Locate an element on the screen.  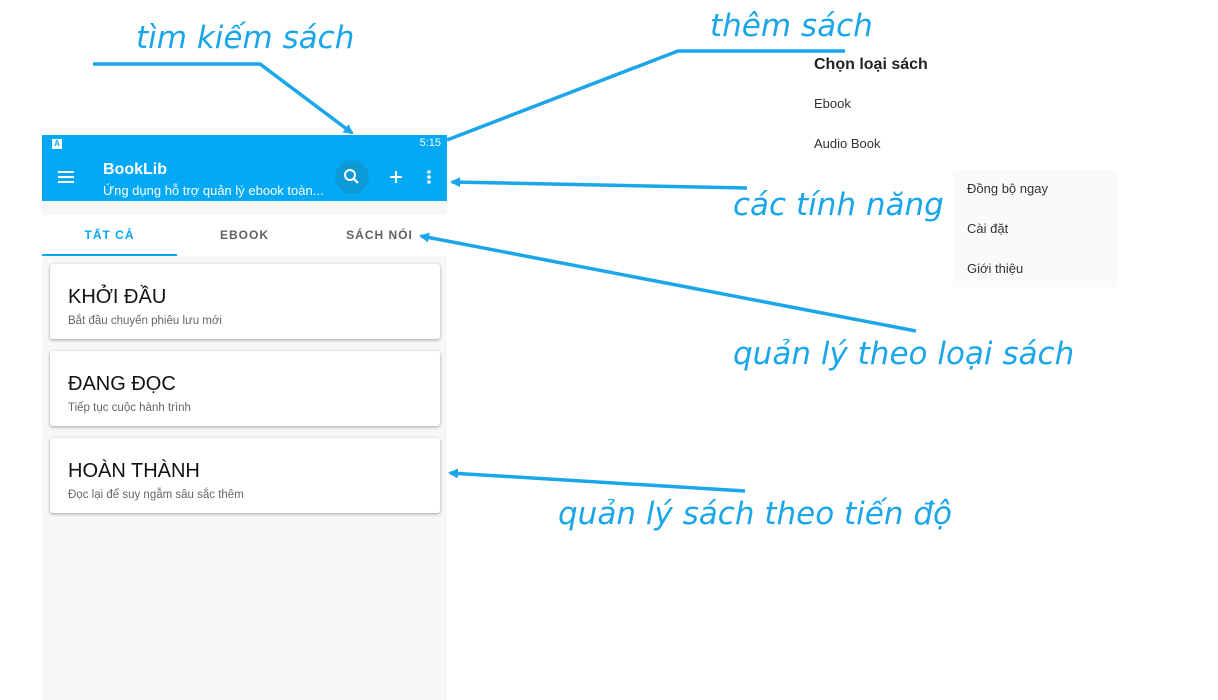
arrow-search is located at coordinates (223, 98).